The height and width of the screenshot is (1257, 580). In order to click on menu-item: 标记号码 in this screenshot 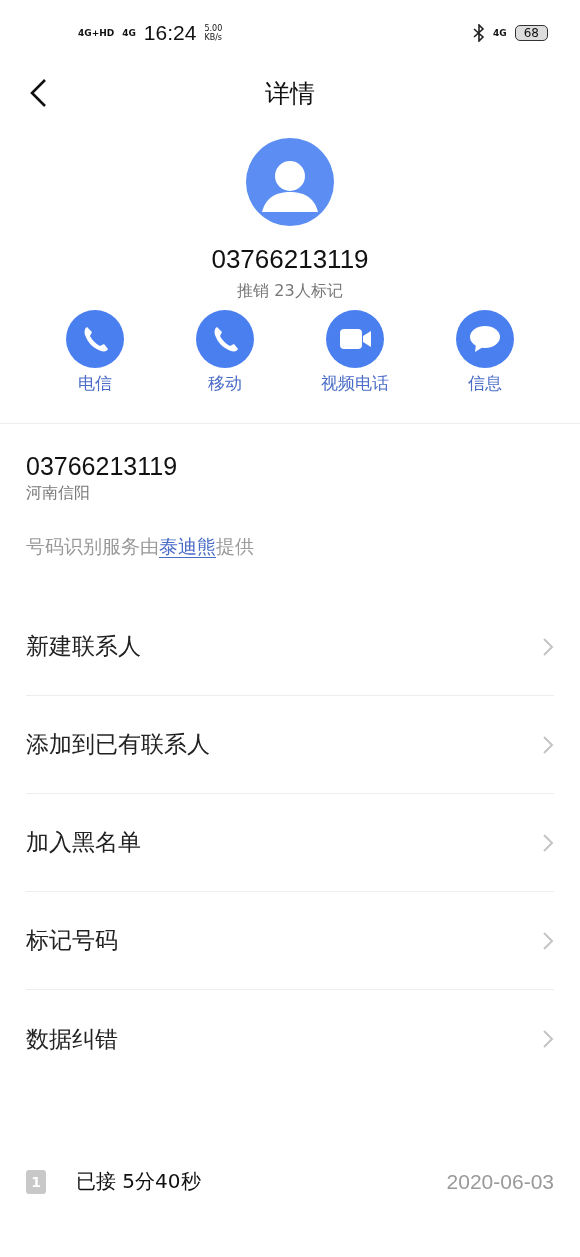, I will do `click(290, 941)`.